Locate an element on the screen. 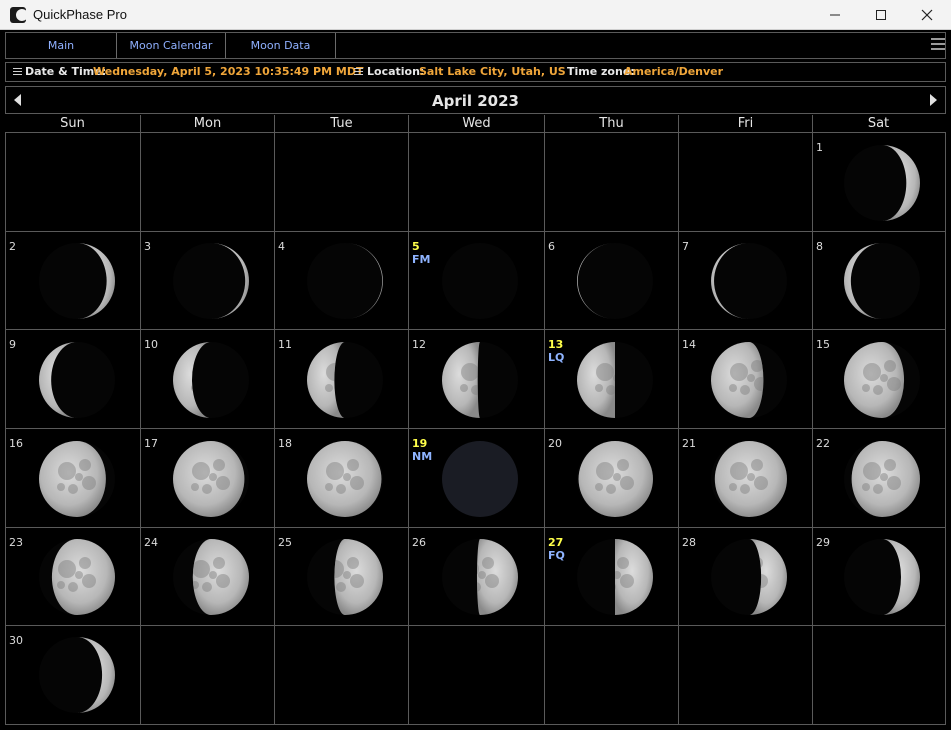 The width and height of the screenshot is (951, 730). datetime-value: Wednesday, April 5, 2023 10:35:49 PM MDT is located at coordinates (228, 72).